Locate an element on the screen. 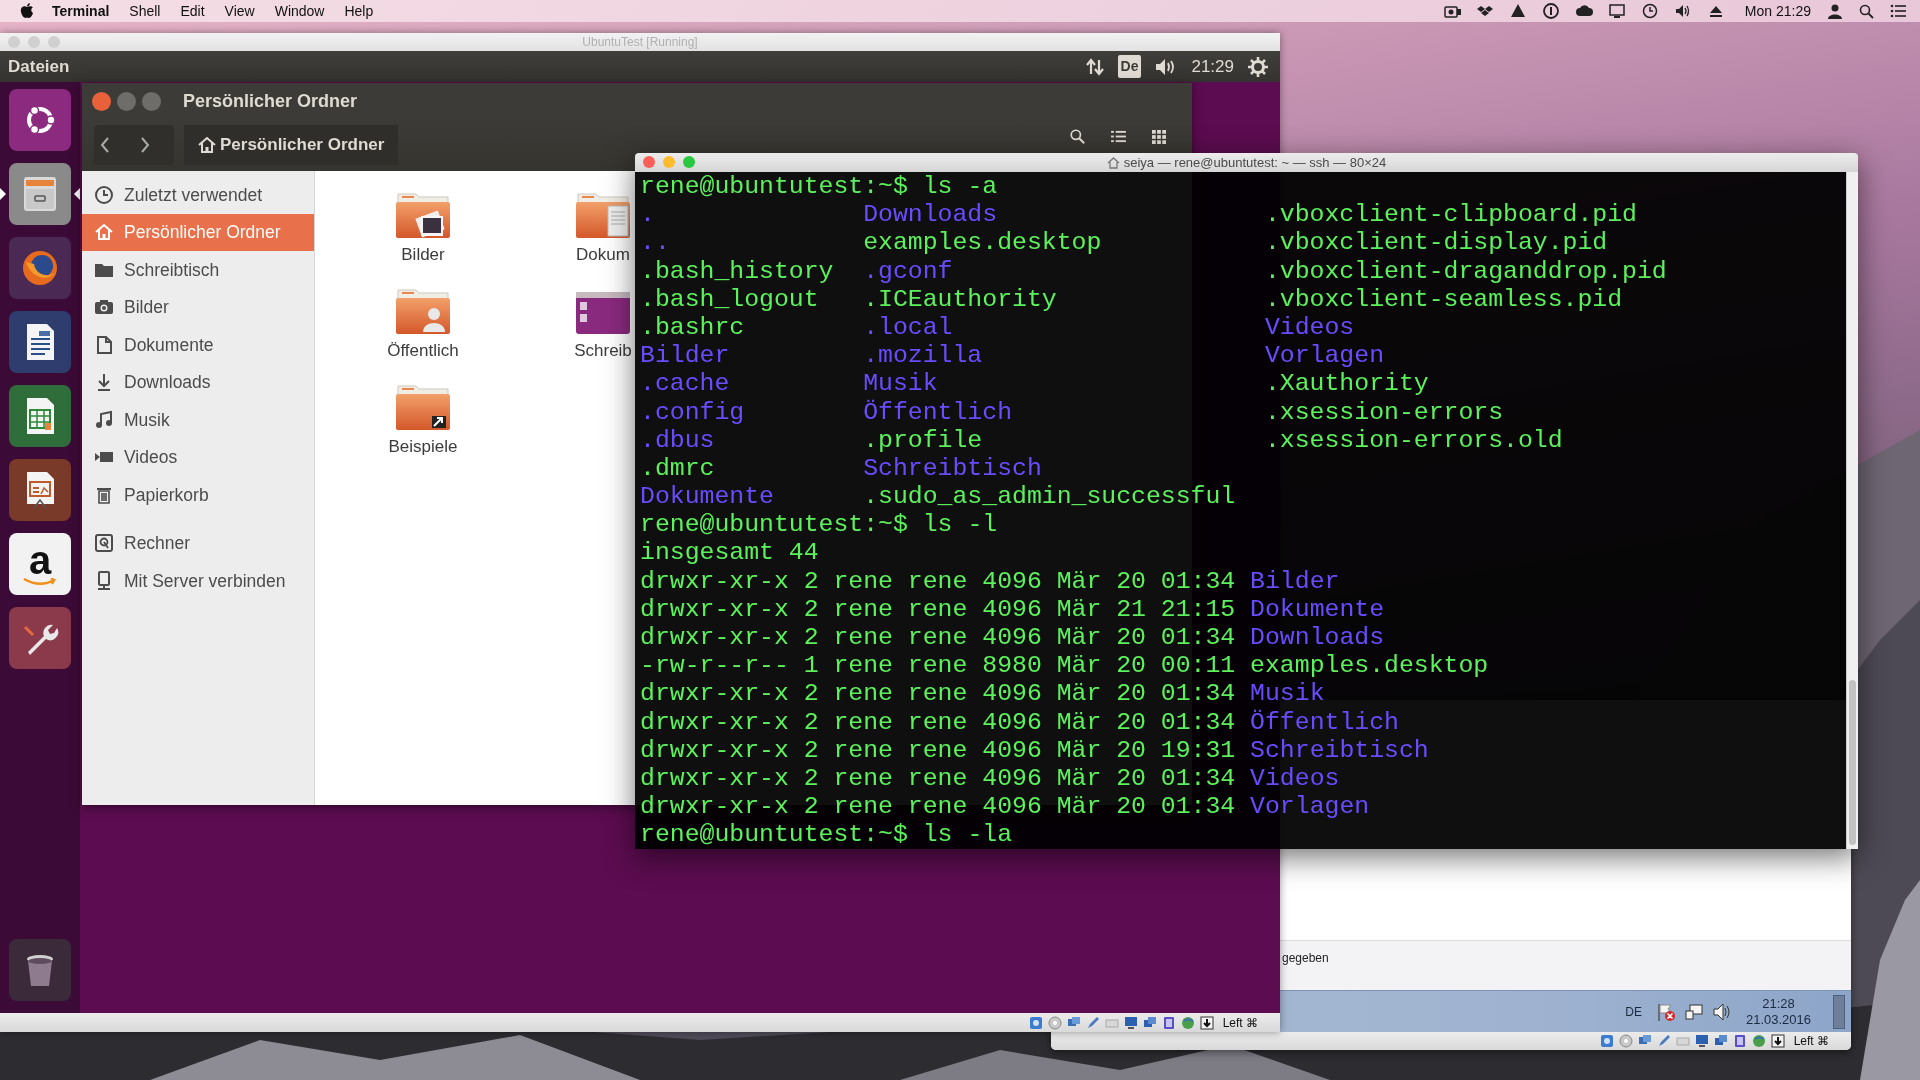 The image size is (1920, 1080). folder-item: Schreib is located at coordinates (603, 326).